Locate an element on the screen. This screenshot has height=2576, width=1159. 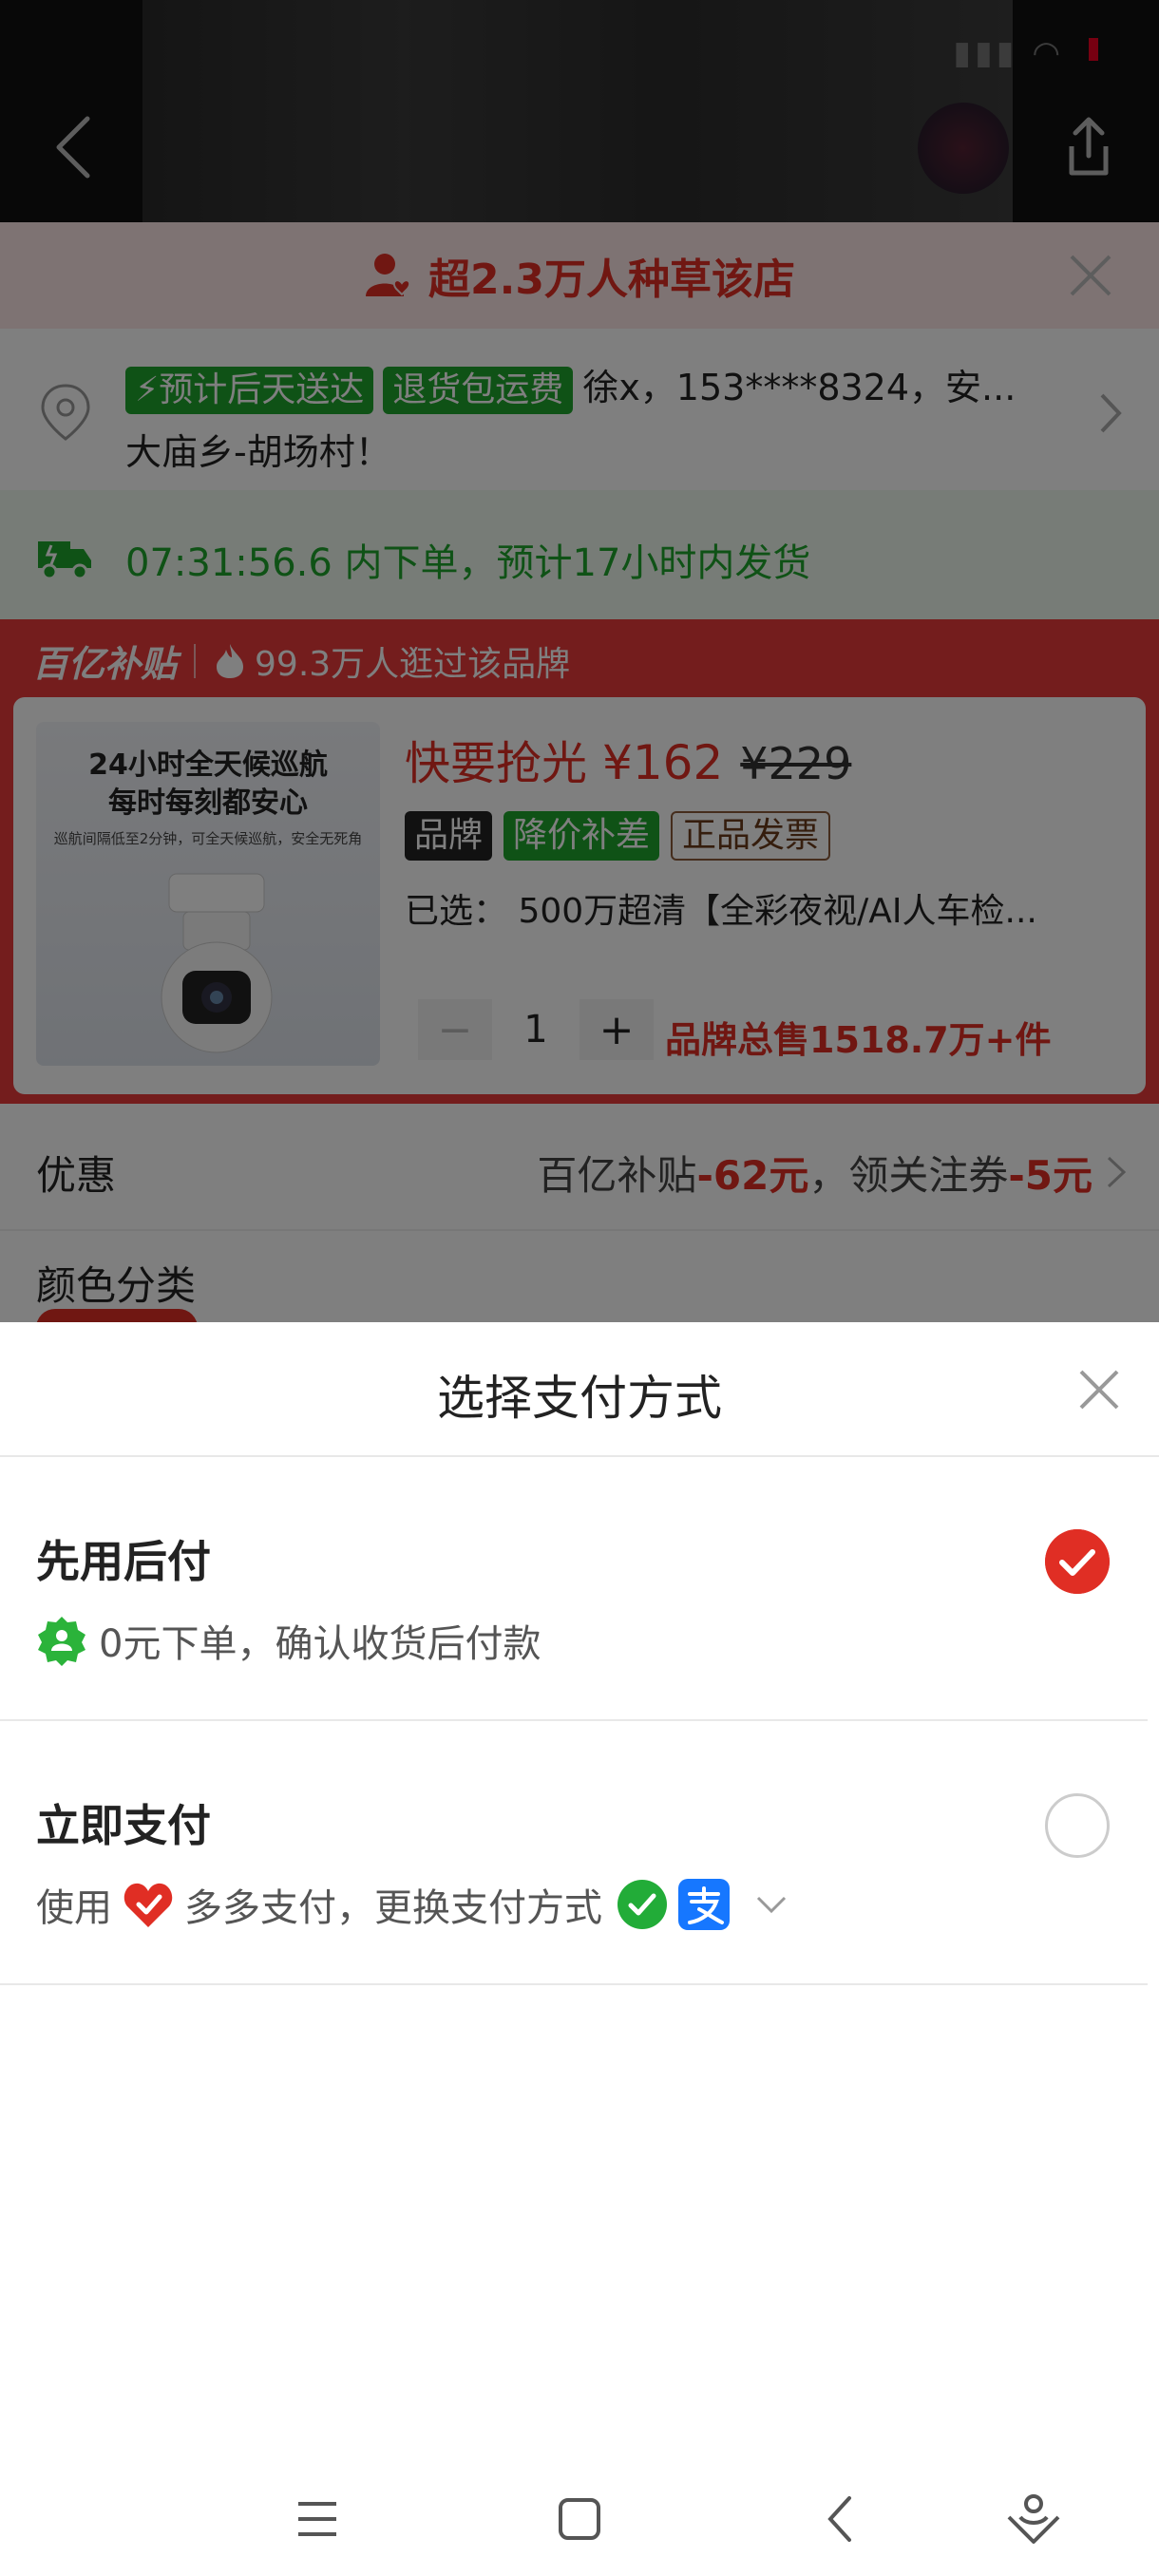
pay-now-title: 立即支付 is located at coordinates (123, 1825).